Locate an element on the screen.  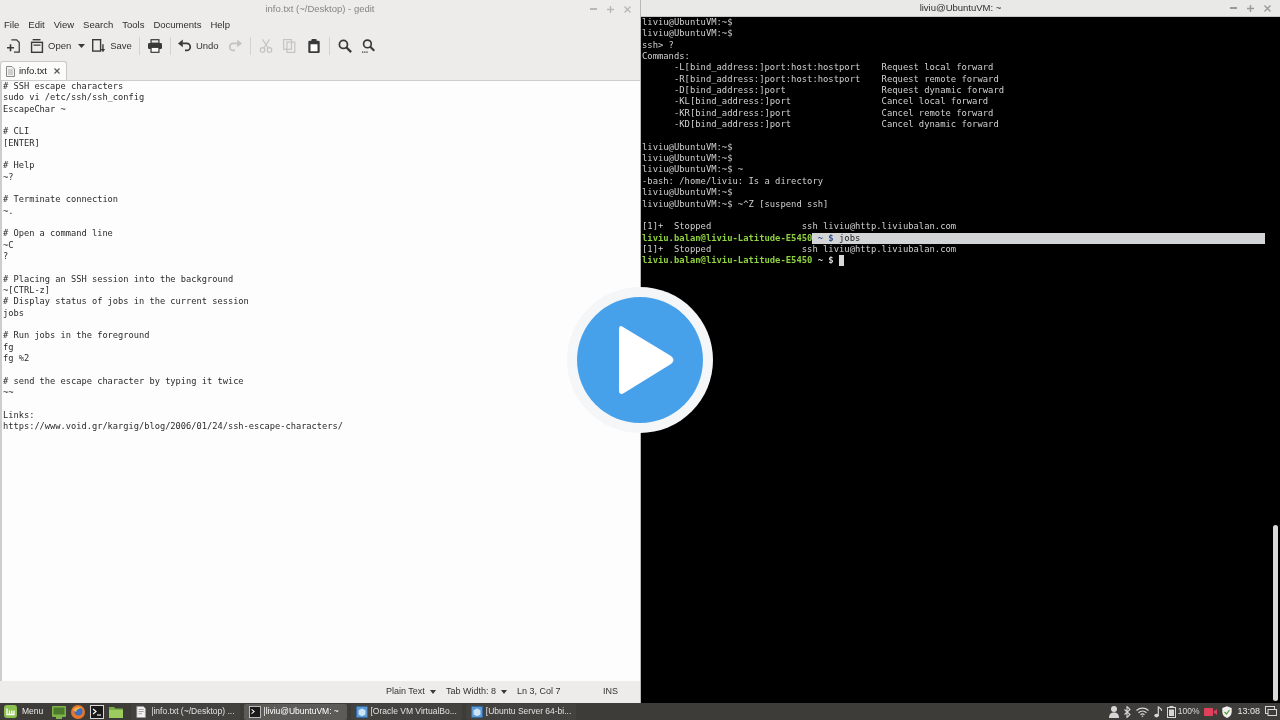
menu-item: View is located at coordinates (64, 25).